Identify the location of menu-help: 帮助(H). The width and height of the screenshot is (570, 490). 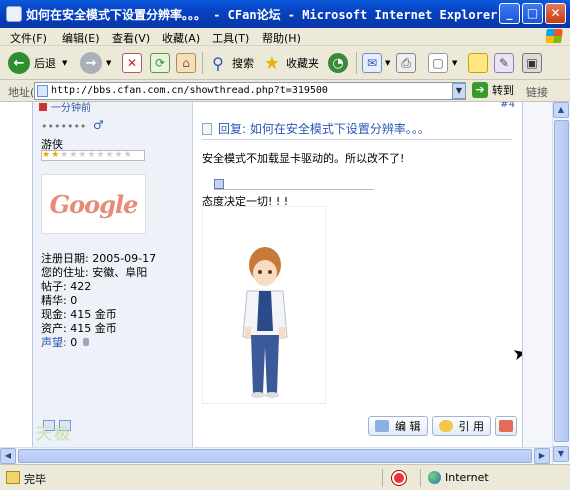
(281, 38).